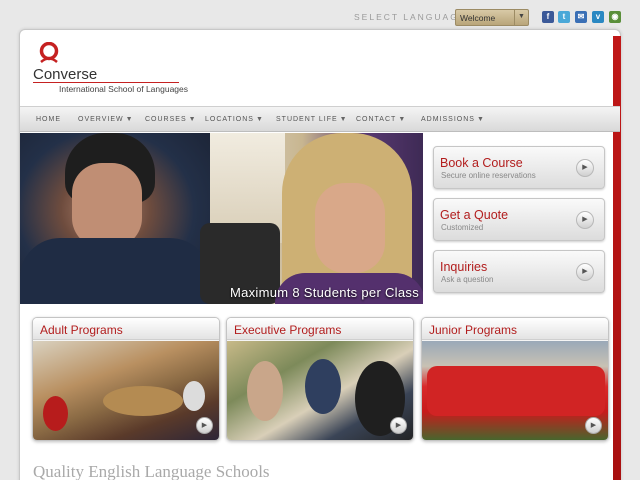 This screenshot has width=640, height=480. Describe the element at coordinates (107, 205) in the screenshot. I see `hero-student-1-face` at that location.